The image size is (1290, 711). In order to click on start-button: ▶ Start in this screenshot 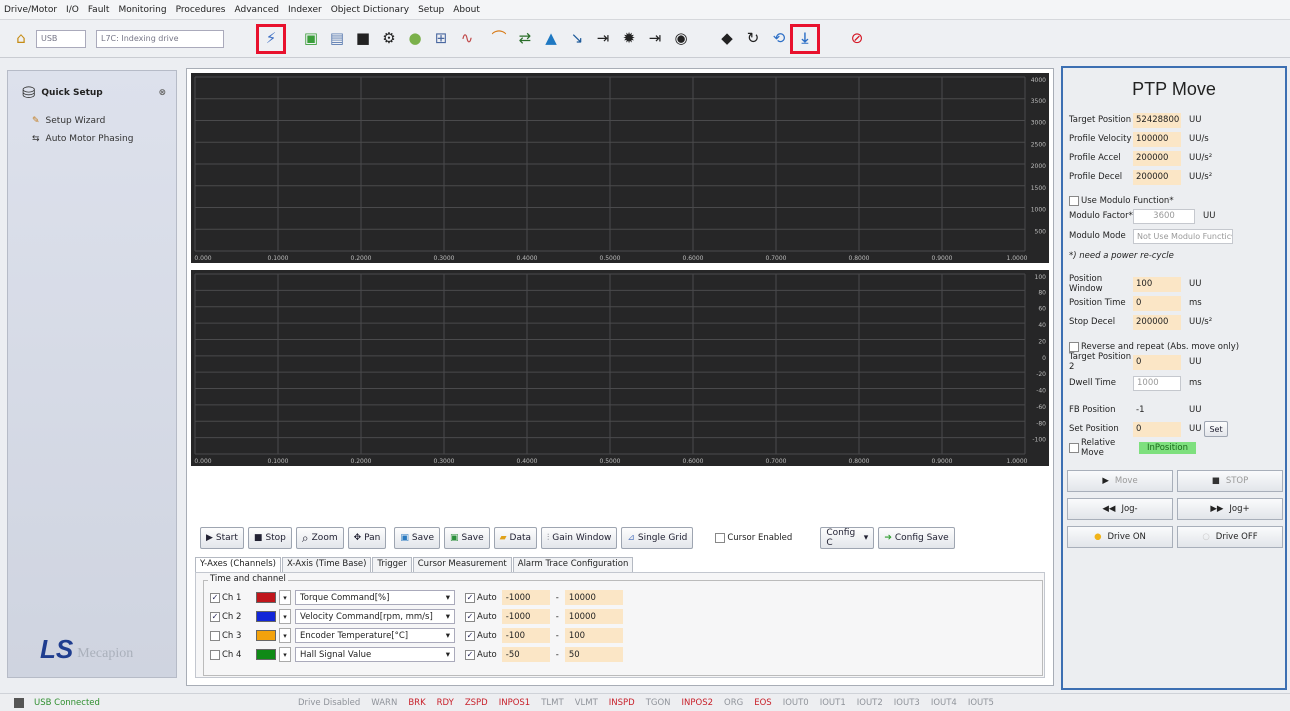, I will do `click(222, 538)`.